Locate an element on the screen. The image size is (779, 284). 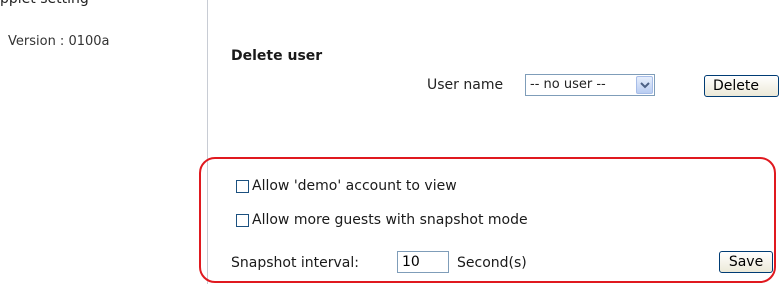
allow-demo-label: Allow 'demo' account to view is located at coordinates (354, 186).